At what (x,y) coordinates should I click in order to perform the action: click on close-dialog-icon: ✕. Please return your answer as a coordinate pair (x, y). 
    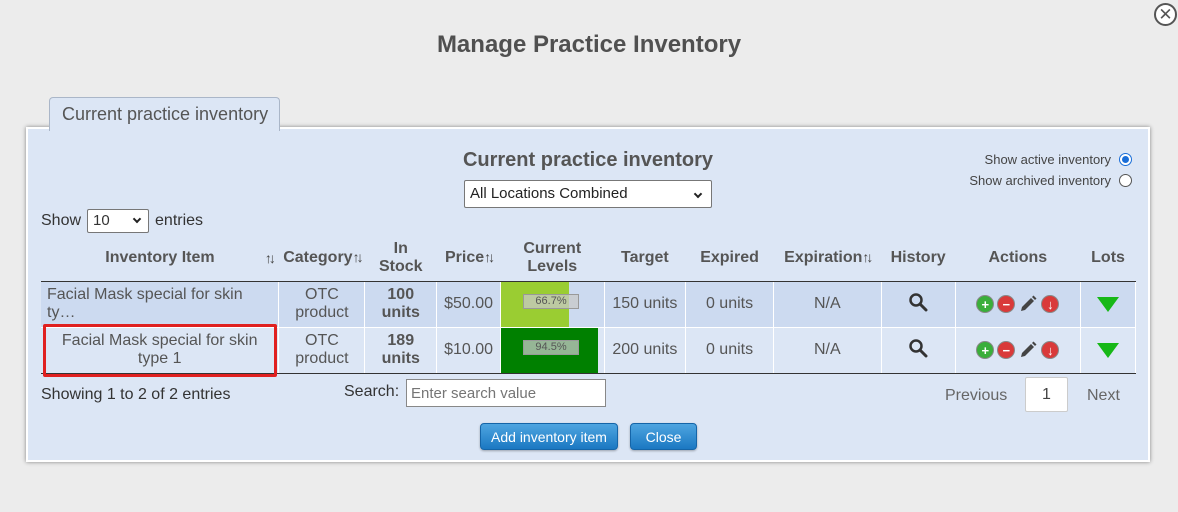
    Looking at the image, I should click on (1165, 14).